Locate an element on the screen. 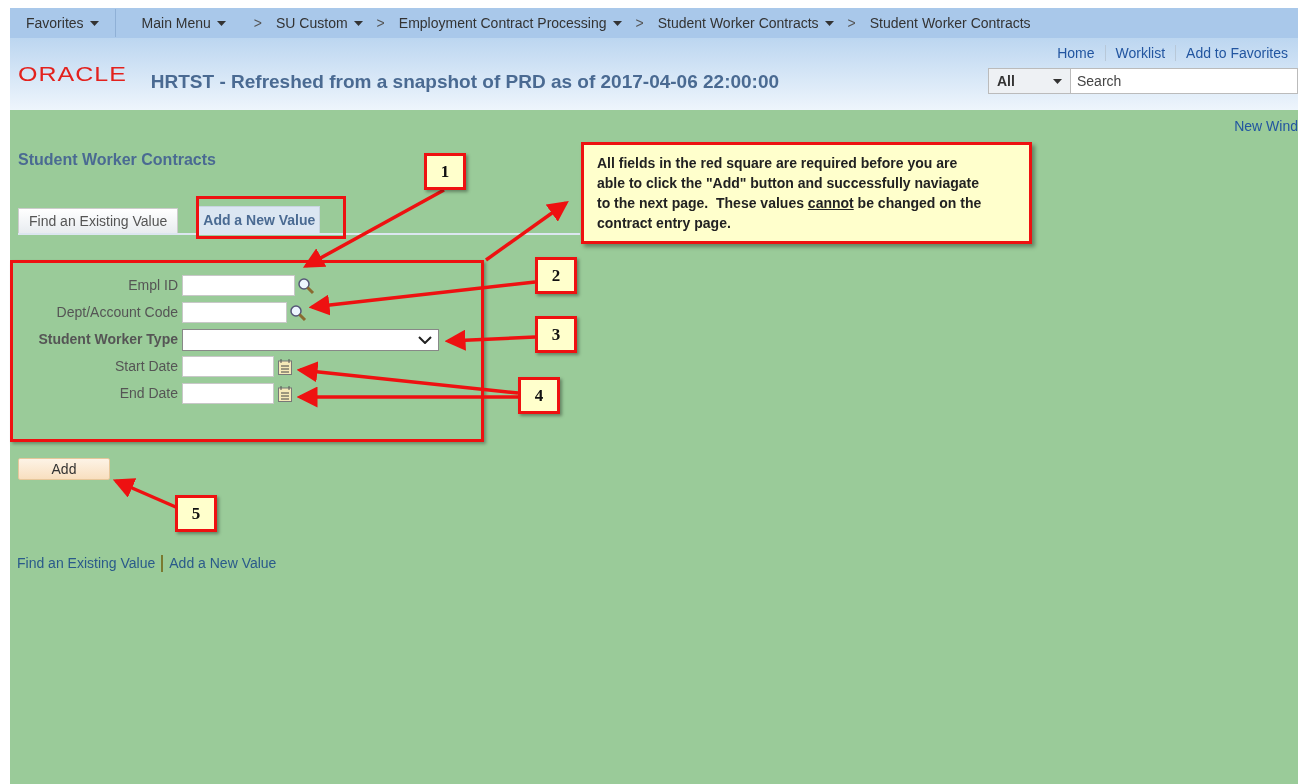 This screenshot has height=784, width=1298. step-number-marker: 4 is located at coordinates (539, 395).